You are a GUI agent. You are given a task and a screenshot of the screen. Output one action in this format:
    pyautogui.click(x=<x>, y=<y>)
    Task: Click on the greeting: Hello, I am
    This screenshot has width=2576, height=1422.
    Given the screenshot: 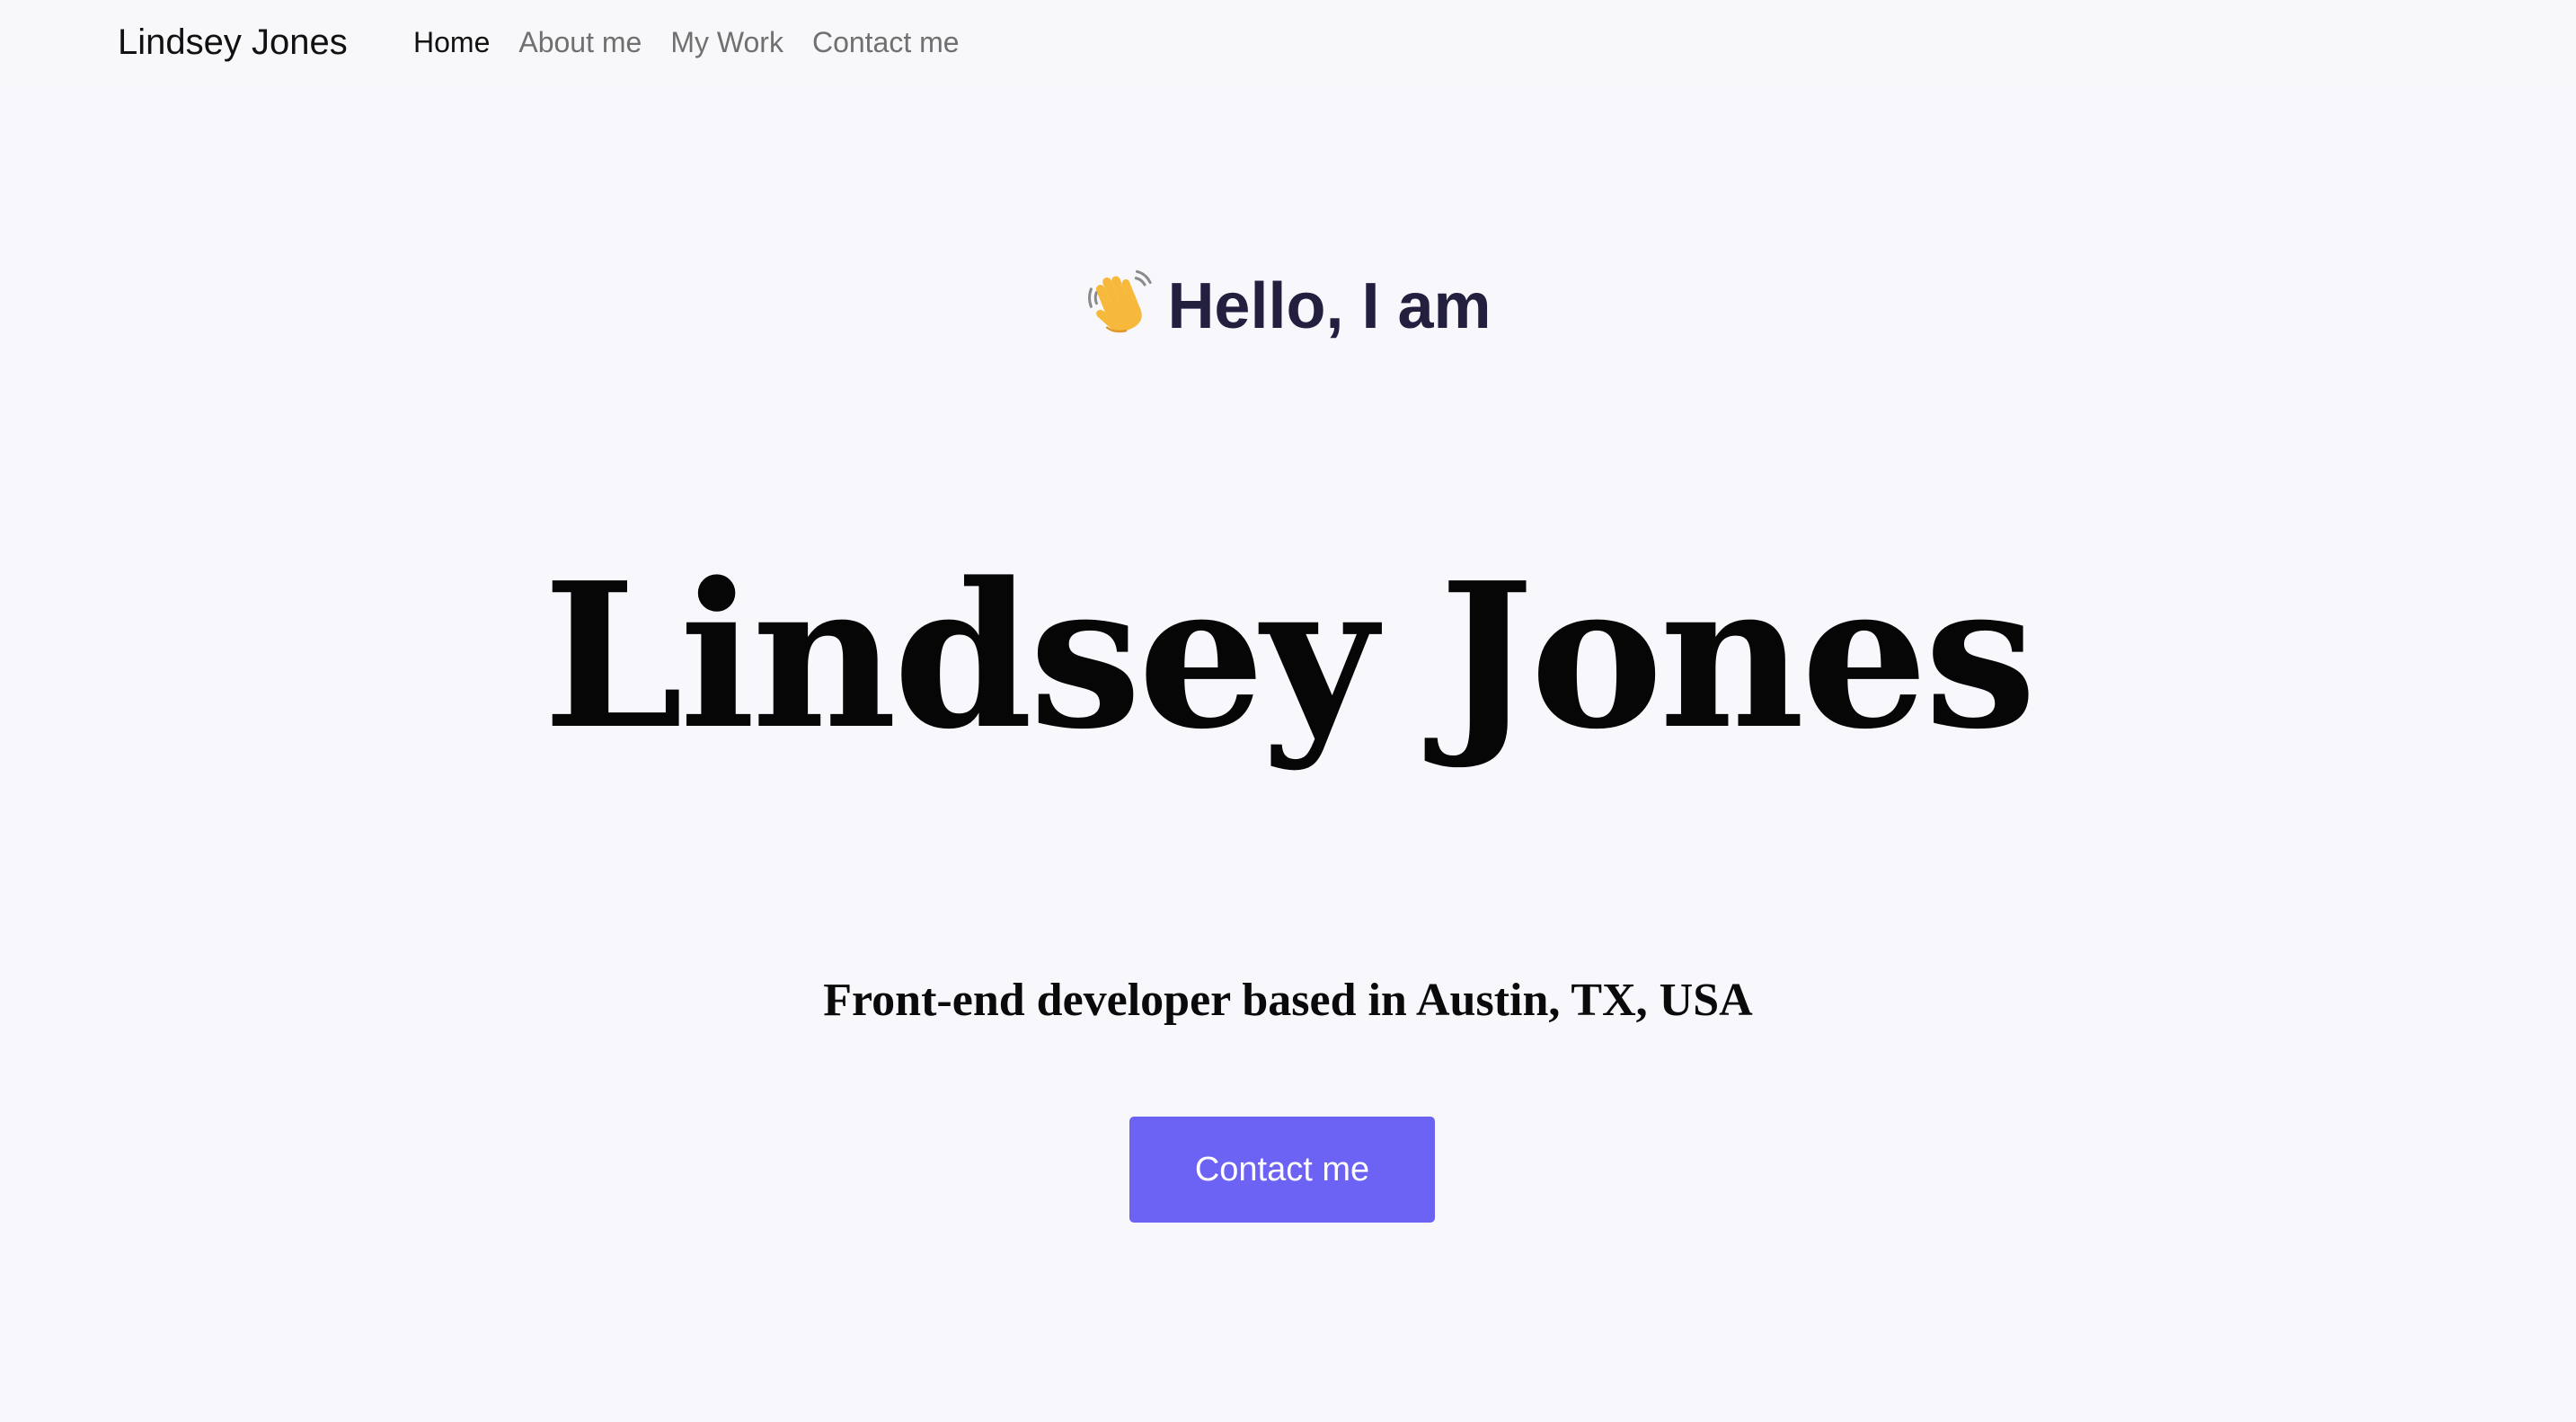 What is the action you would take?
    pyautogui.click(x=1288, y=306)
    